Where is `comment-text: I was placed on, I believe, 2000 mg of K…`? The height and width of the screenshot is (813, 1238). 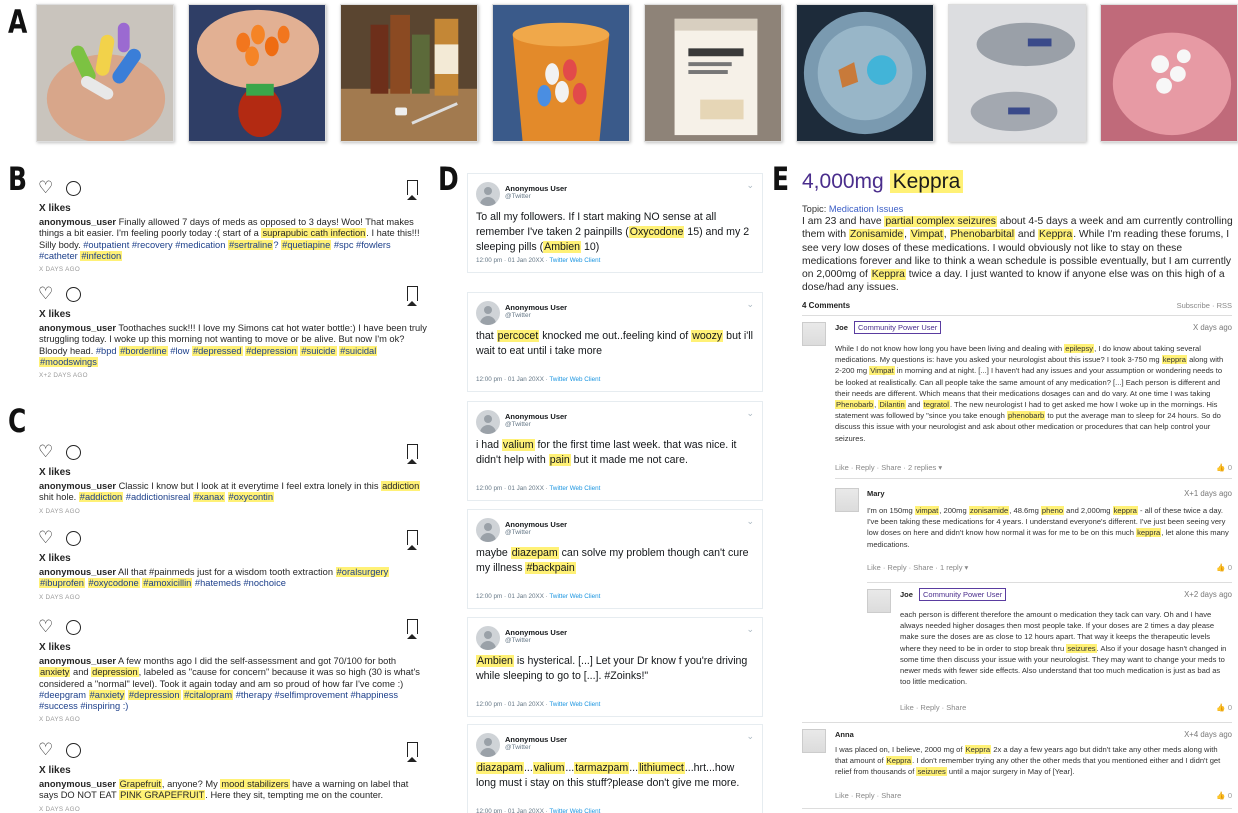
comment-text: I was placed on, I believe, 2000 mg of K… is located at coordinates (1028, 761).